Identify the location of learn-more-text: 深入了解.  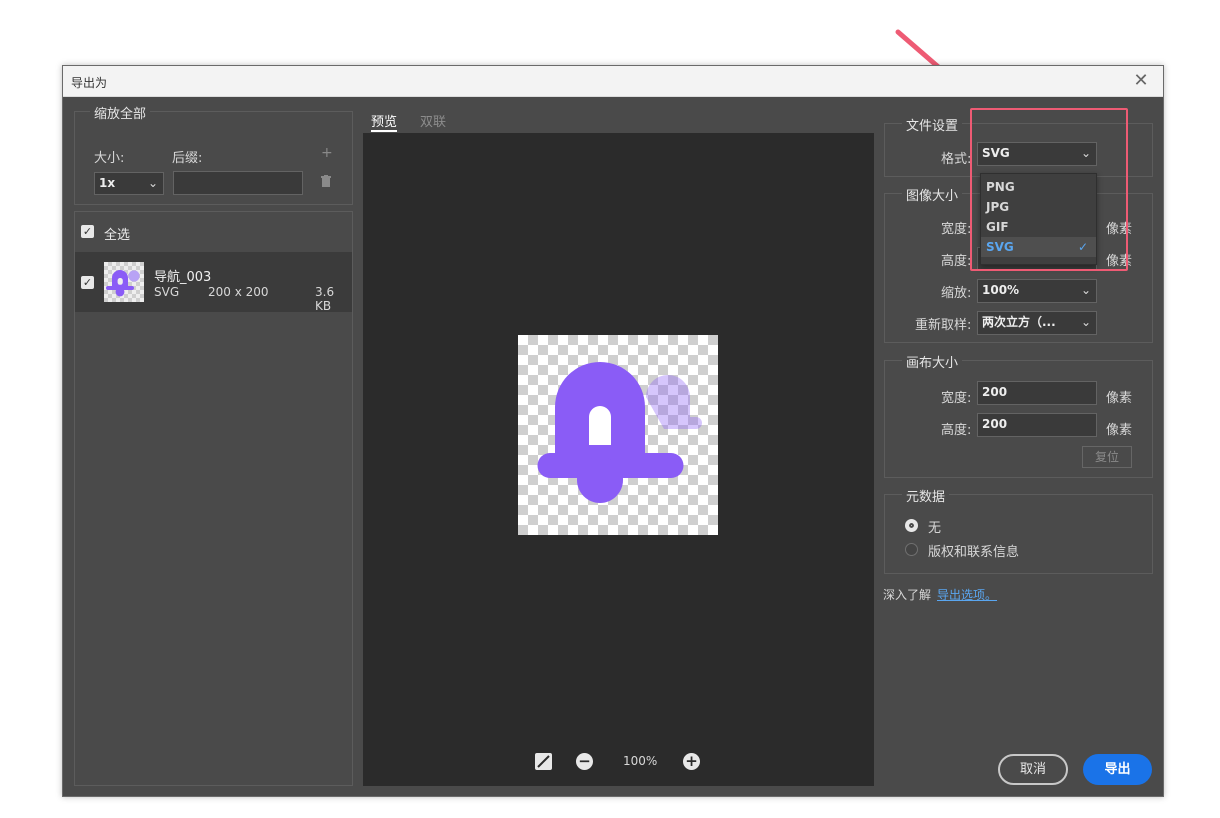
(907, 595).